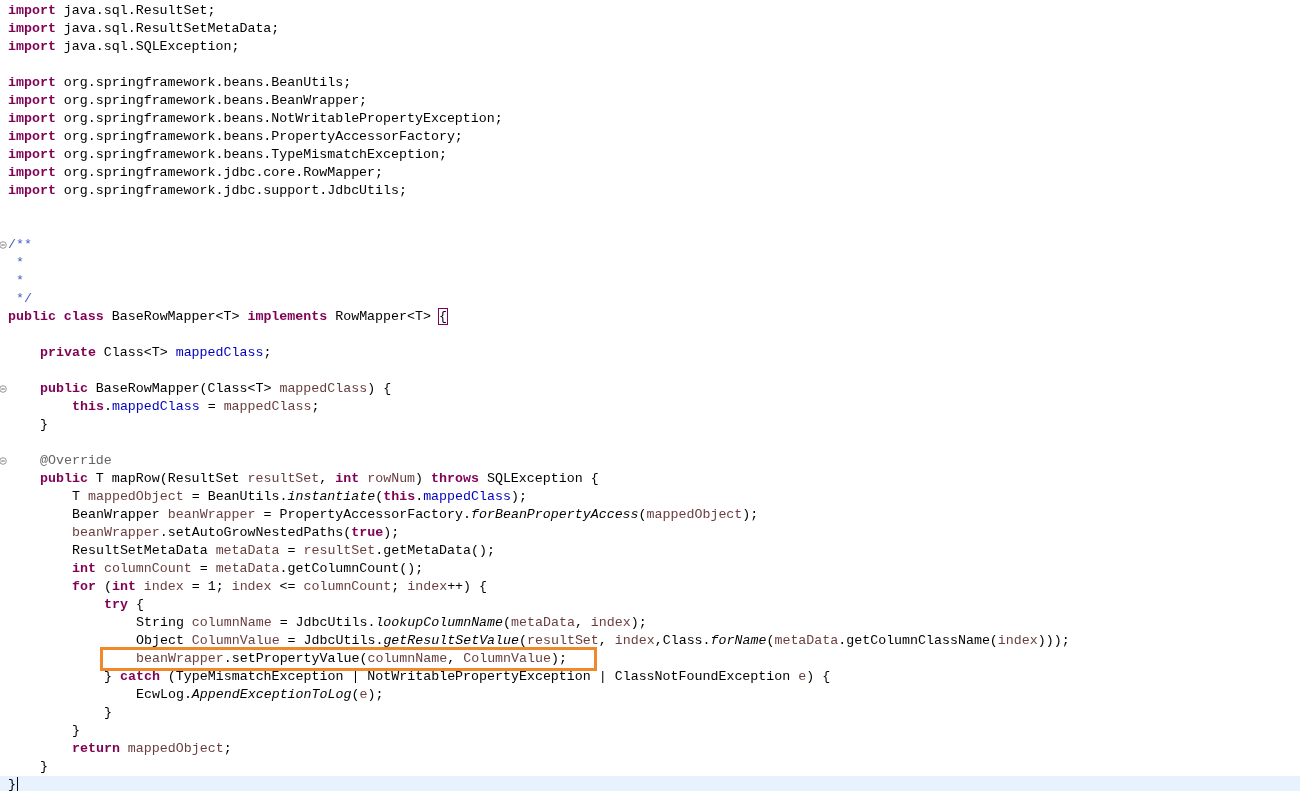 This screenshot has width=1300, height=791. Describe the element at coordinates (207, 191) in the screenshot. I see `code-line: import org.springframework.jdbc.support.JdbcUtils;` at that location.